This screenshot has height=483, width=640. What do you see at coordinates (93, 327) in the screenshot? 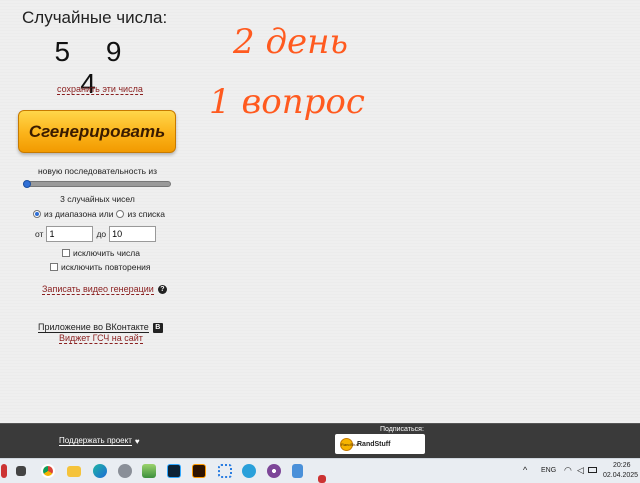
I see `vk-app-link: Приложение во ВКонтакте` at bounding box center [93, 327].